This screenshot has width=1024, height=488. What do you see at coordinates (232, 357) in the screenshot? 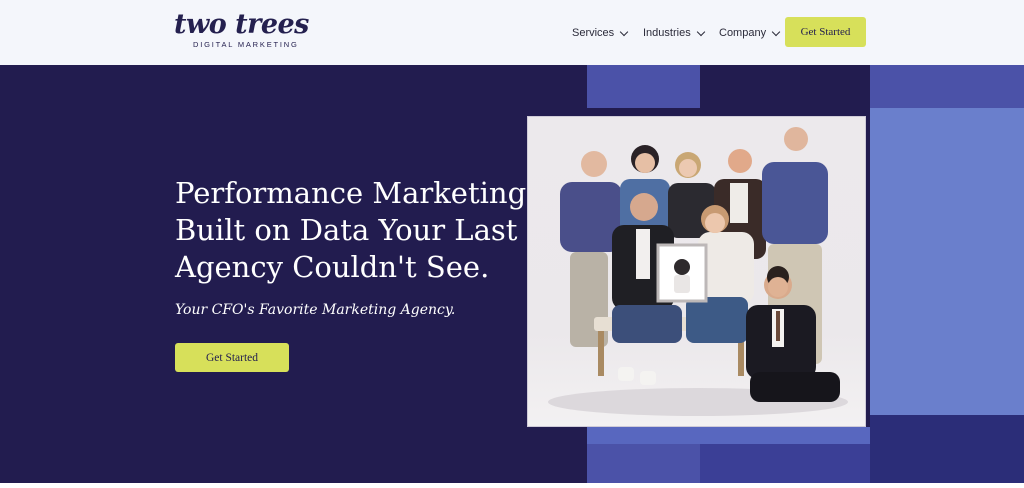
I see `hero-get-started-button: Get Started` at bounding box center [232, 357].